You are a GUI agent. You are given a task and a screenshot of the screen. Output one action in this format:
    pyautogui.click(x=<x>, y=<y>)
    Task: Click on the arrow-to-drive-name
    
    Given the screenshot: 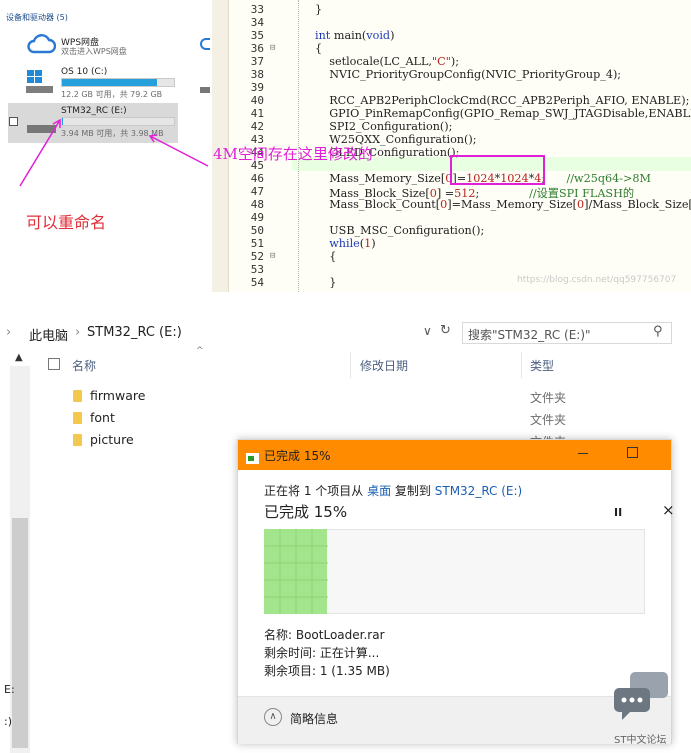 What is the action you would take?
    pyautogui.click(x=40, y=153)
    